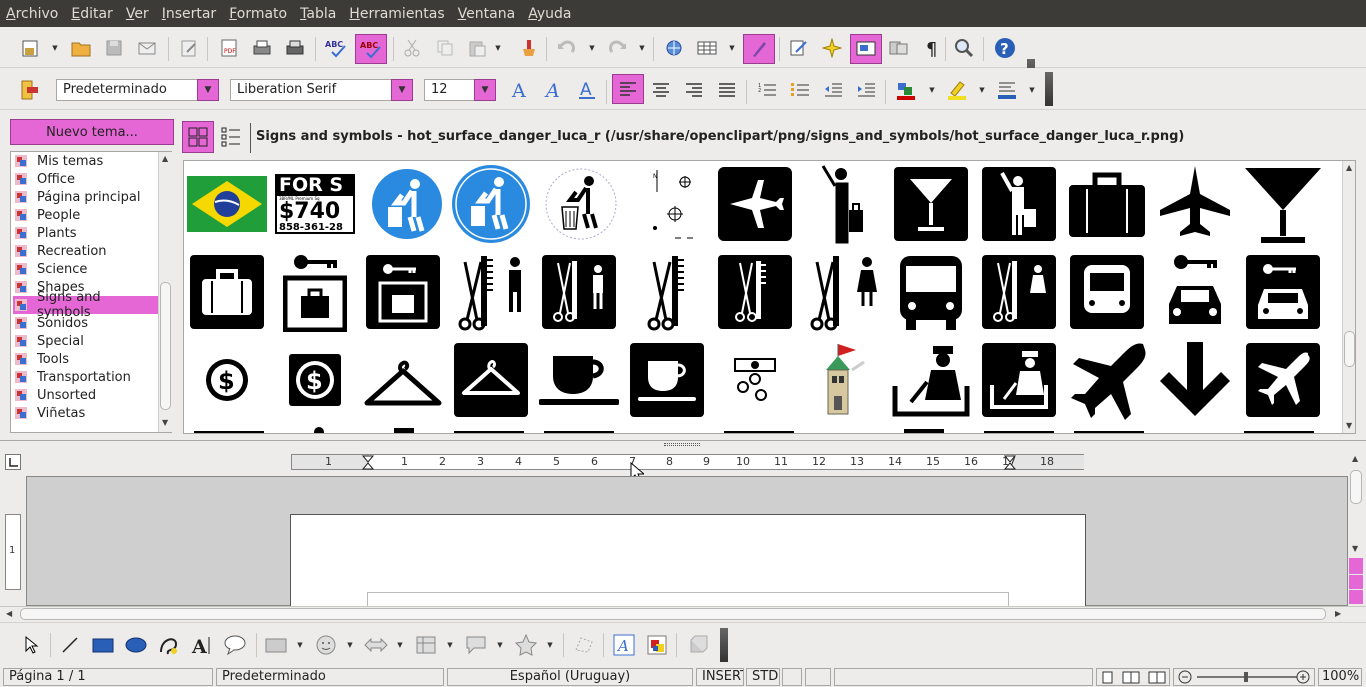 This screenshot has width=1366, height=687. Describe the element at coordinates (81, 48) in the screenshot. I see `open-folder-icon` at that location.